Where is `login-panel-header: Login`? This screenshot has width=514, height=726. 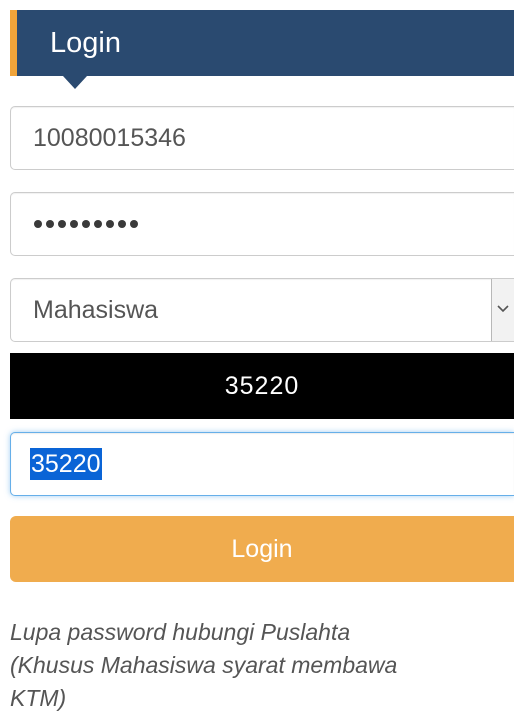
login-panel-header: Login is located at coordinates (262, 49).